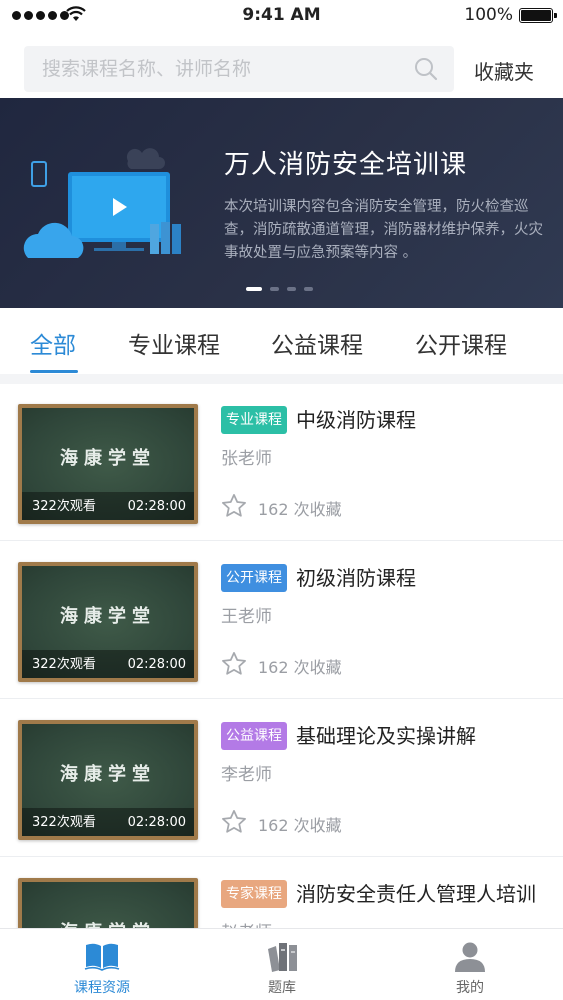 The width and height of the screenshot is (563, 1000). What do you see at coordinates (470, 957) in the screenshot?
I see `user-icon` at bounding box center [470, 957].